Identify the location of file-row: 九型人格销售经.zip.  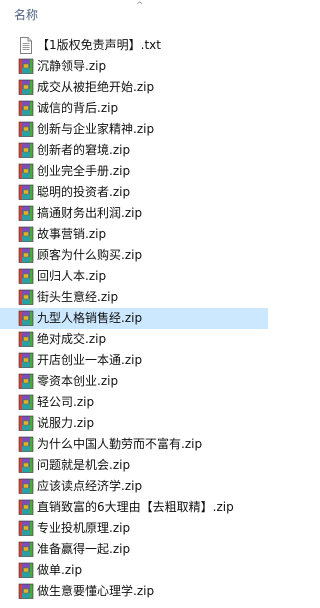
(134, 318).